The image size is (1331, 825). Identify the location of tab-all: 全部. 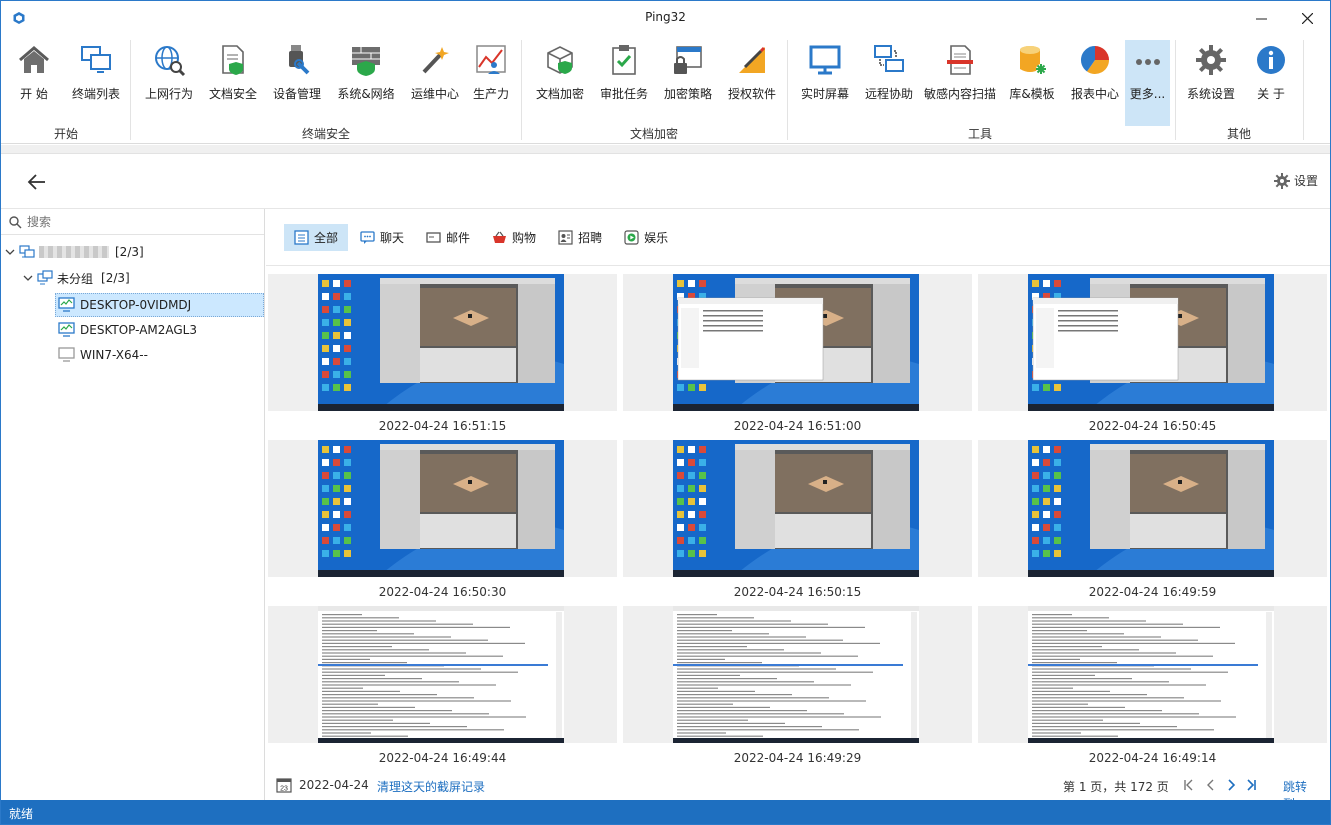
(316, 237).